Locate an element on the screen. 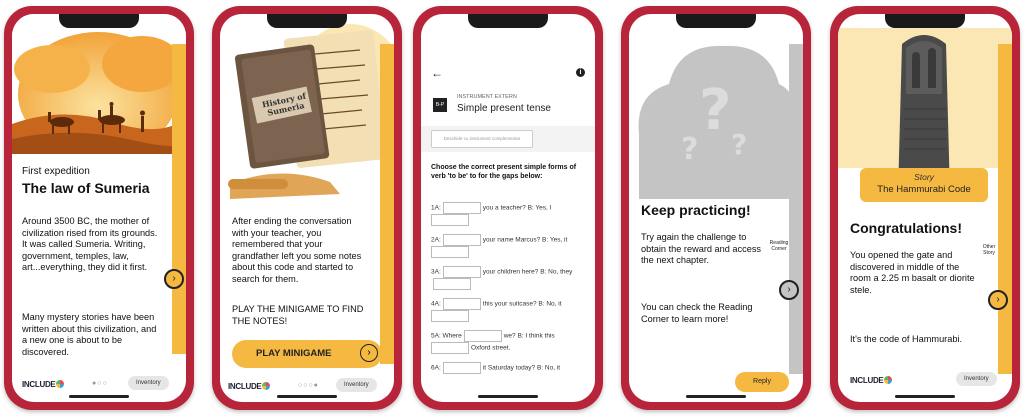  gap-suffix: your children here? B: No, they is located at coordinates (527, 272).